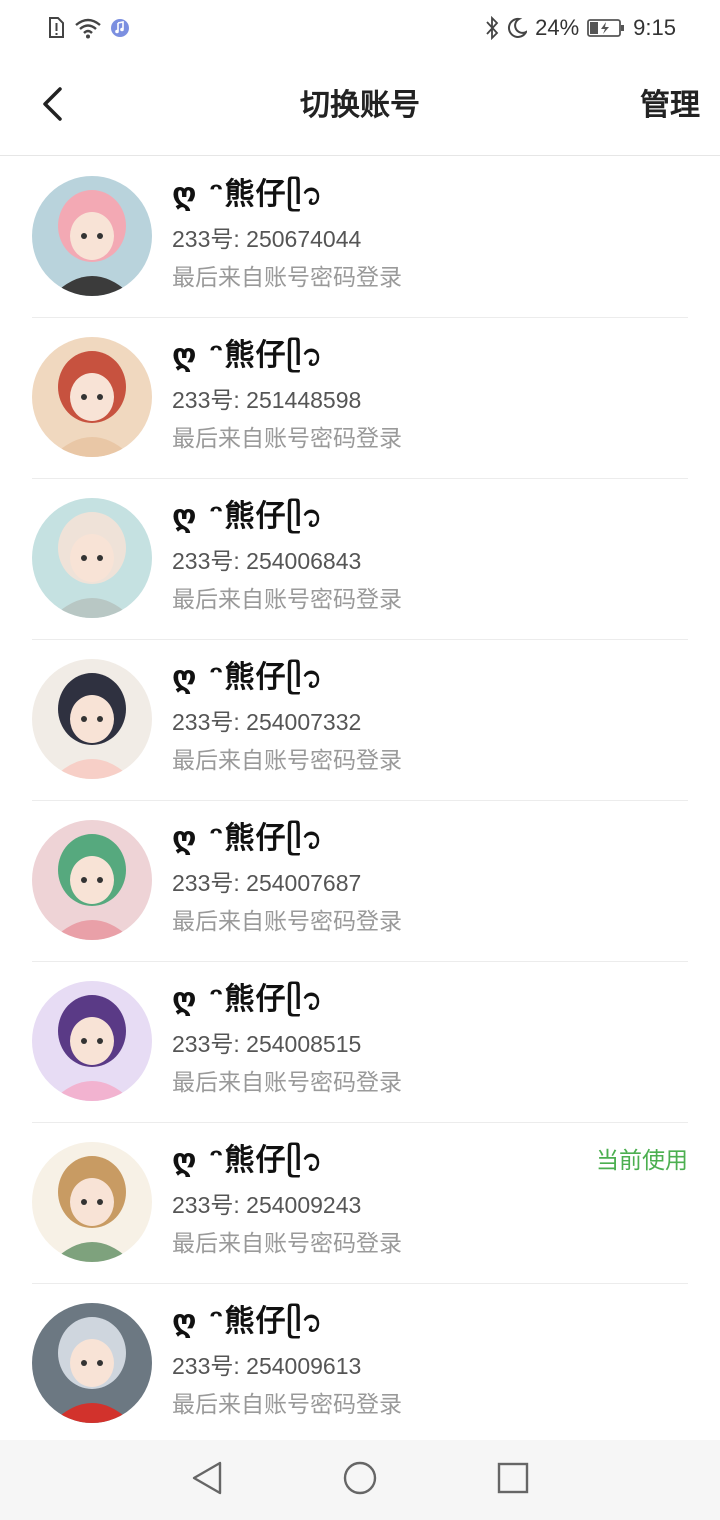 The image size is (720, 1520). I want to click on nav-back-button, so click(207, 1480).